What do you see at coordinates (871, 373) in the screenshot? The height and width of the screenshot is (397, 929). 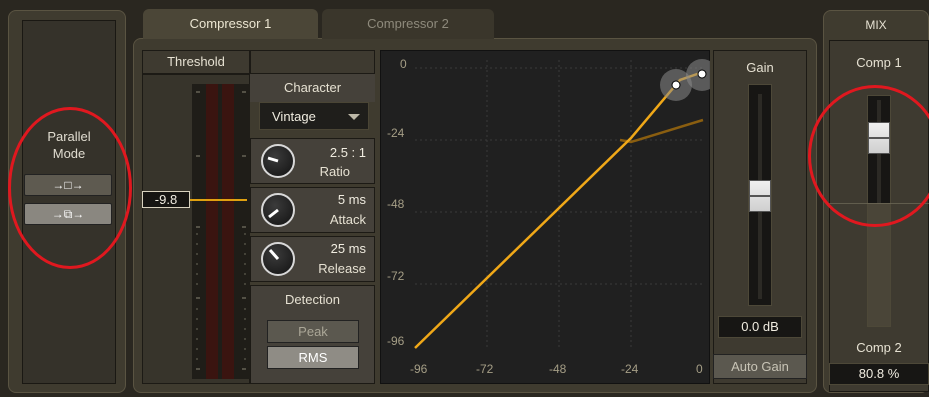 I see `mix-value: 80.8` at bounding box center [871, 373].